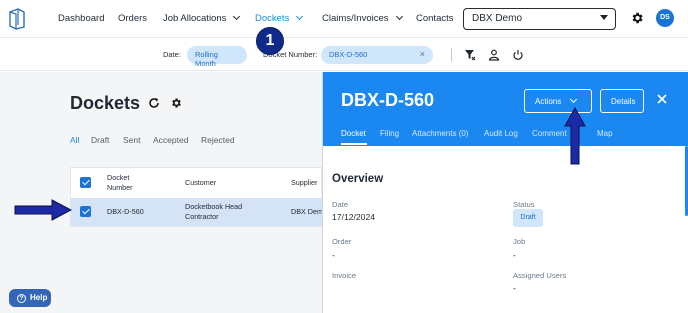 The width and height of the screenshot is (688, 313). Describe the element at coordinates (662, 99) in the screenshot. I see `close-icon` at that location.